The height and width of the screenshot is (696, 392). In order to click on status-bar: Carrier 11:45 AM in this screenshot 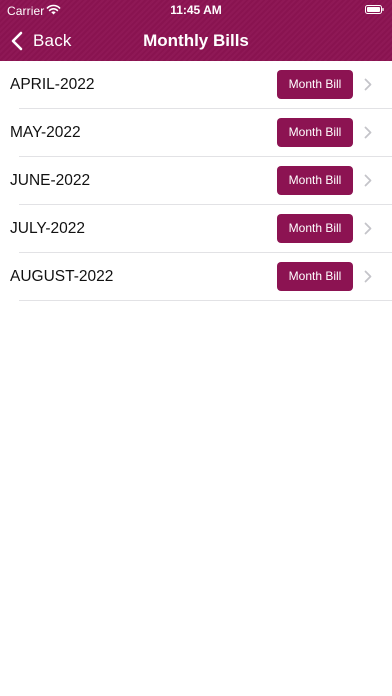, I will do `click(196, 10)`.